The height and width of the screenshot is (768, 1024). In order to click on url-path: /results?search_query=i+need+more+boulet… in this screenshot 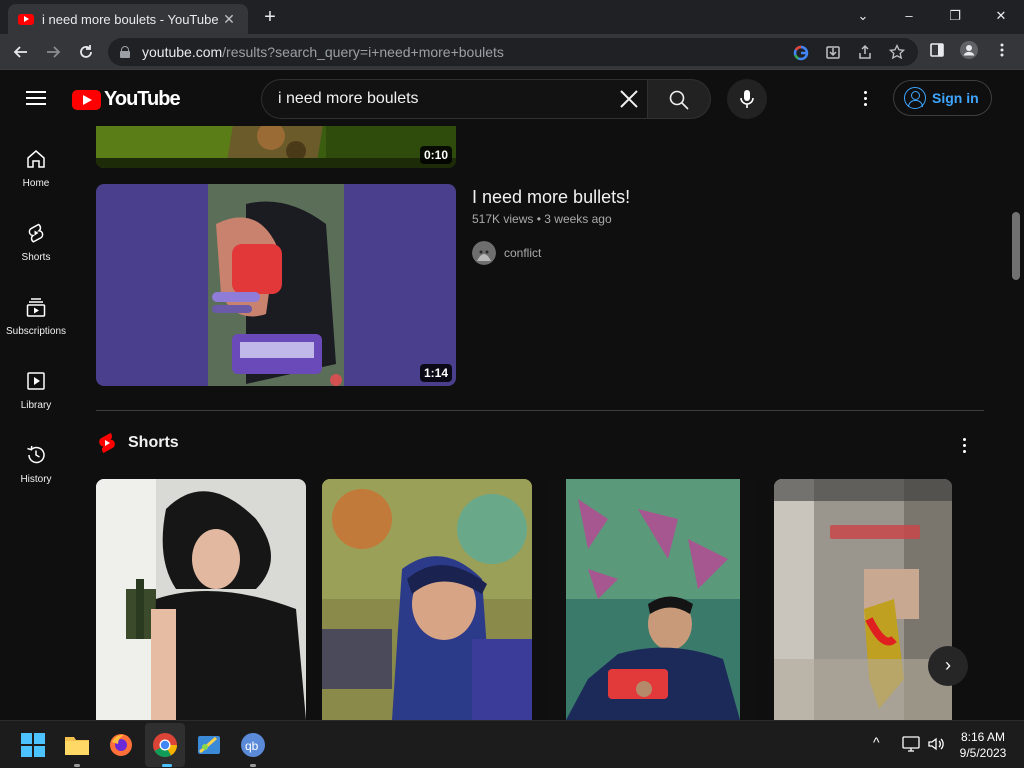, I will do `click(363, 52)`.